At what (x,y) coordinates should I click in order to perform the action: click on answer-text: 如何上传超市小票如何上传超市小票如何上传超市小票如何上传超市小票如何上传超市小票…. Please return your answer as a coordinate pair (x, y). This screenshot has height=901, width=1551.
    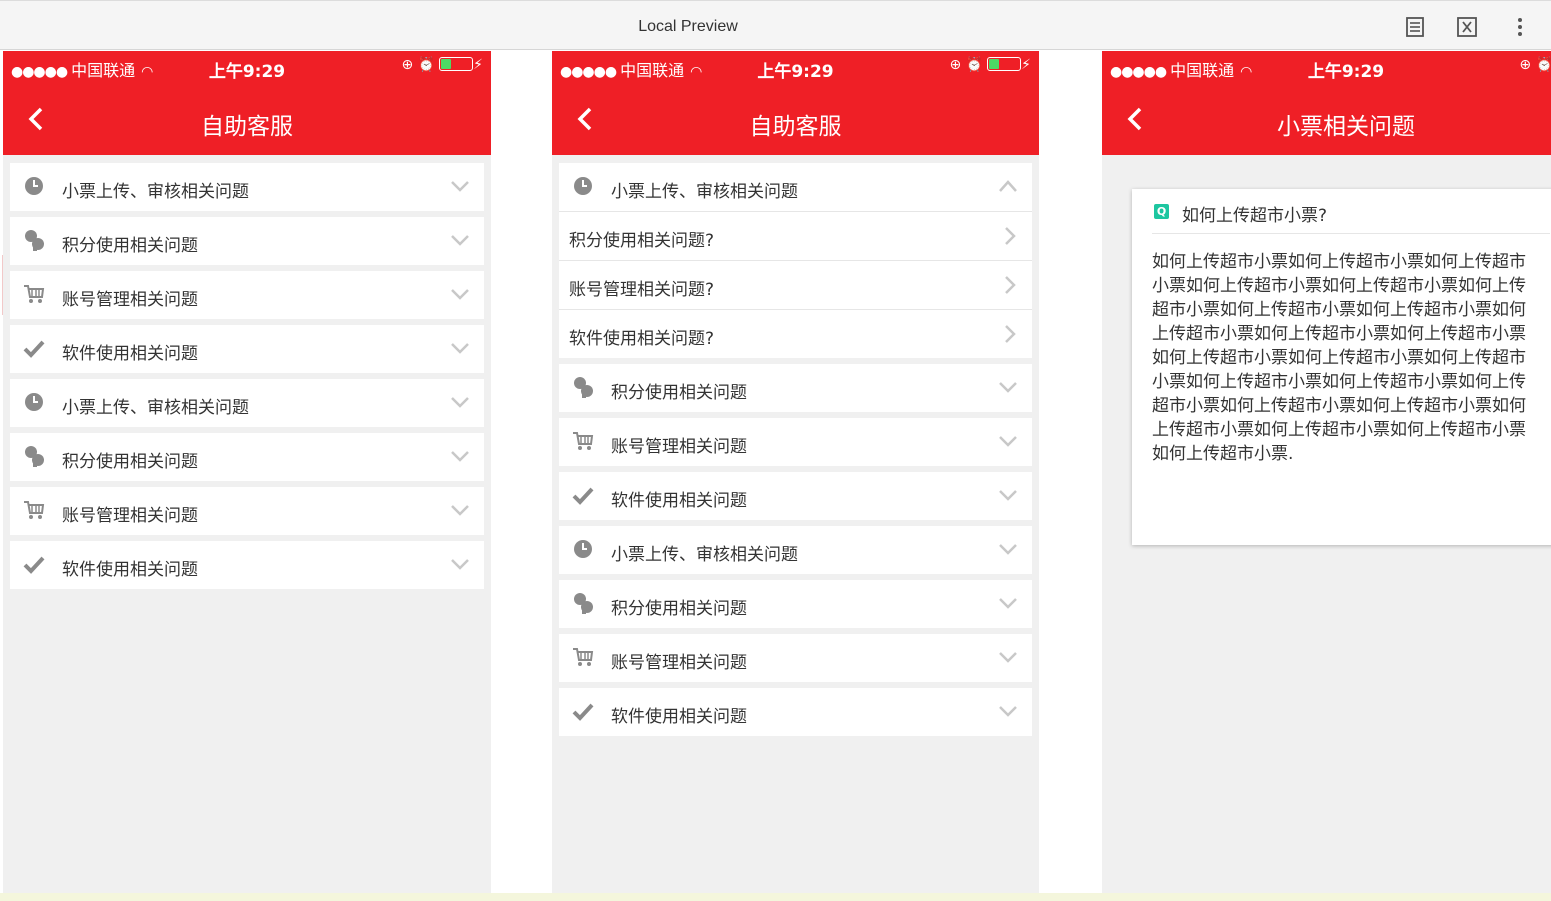
    Looking at the image, I should click on (1339, 358).